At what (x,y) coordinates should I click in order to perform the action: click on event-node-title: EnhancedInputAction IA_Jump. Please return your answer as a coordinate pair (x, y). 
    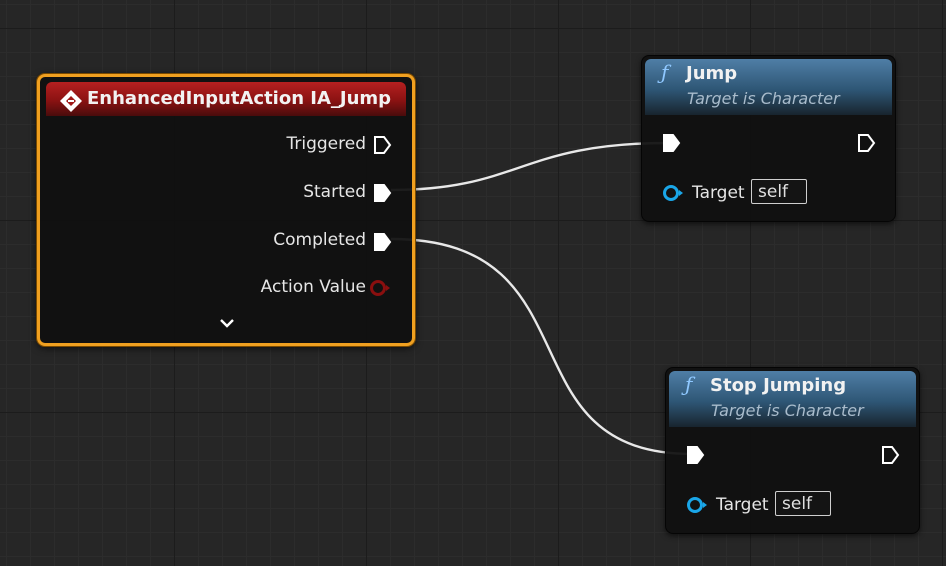
    Looking at the image, I should click on (239, 98).